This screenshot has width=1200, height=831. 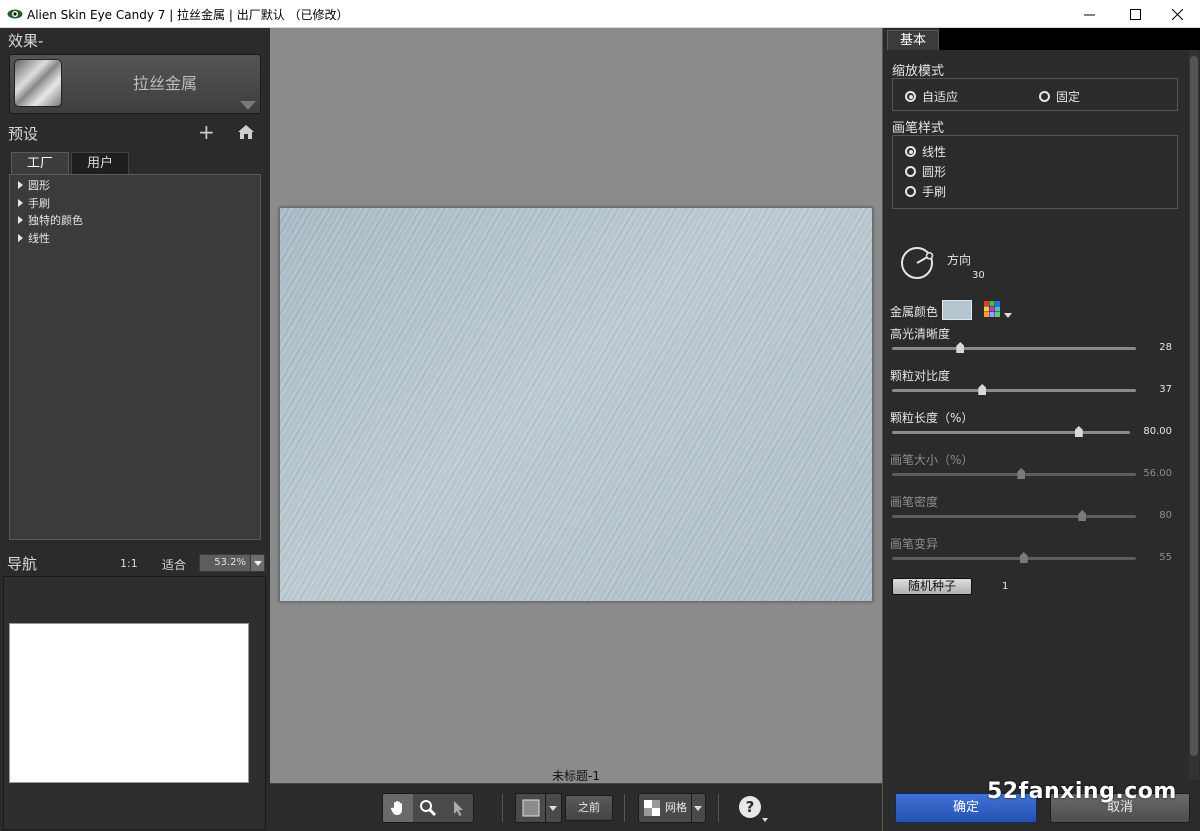 What do you see at coordinates (960, 347) in the screenshot?
I see `highlight-sharpness-slider-handle` at bounding box center [960, 347].